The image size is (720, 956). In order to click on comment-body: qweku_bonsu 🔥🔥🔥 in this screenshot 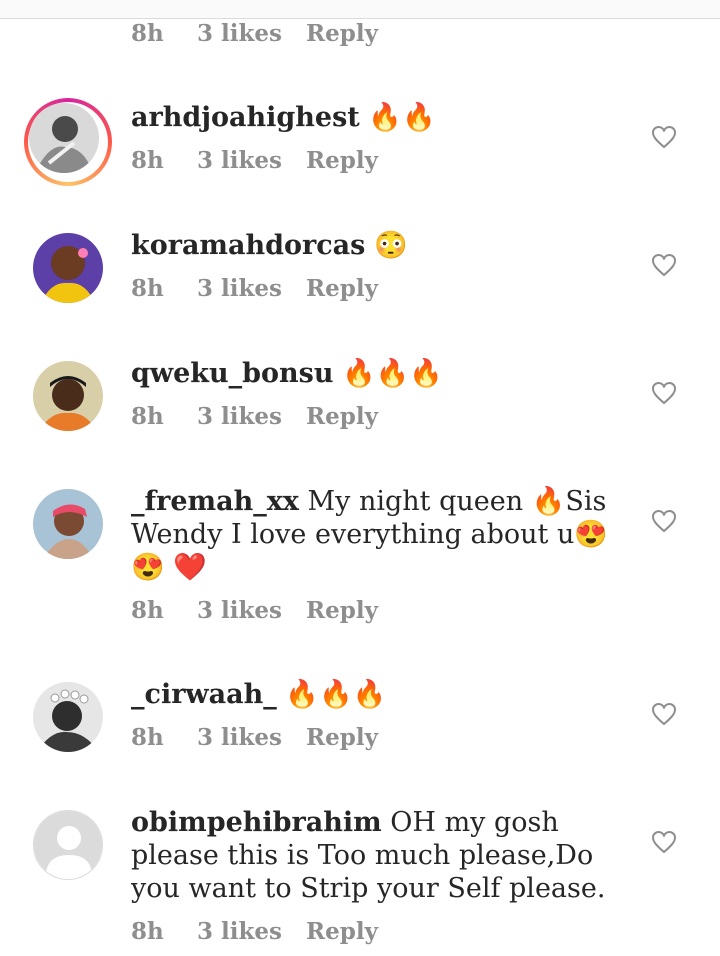, I will do `click(381, 373)`.